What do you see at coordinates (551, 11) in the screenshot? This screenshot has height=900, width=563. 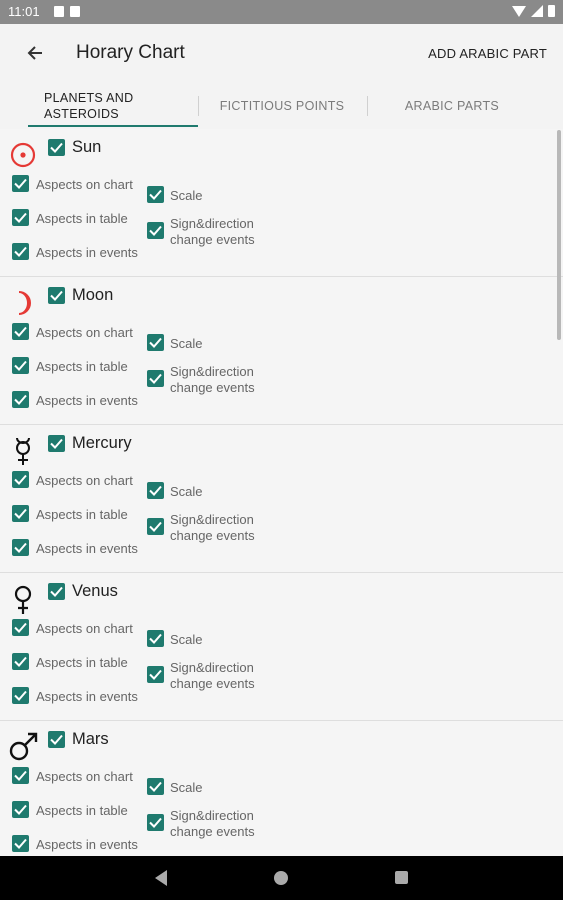 I see `battery-icon` at bounding box center [551, 11].